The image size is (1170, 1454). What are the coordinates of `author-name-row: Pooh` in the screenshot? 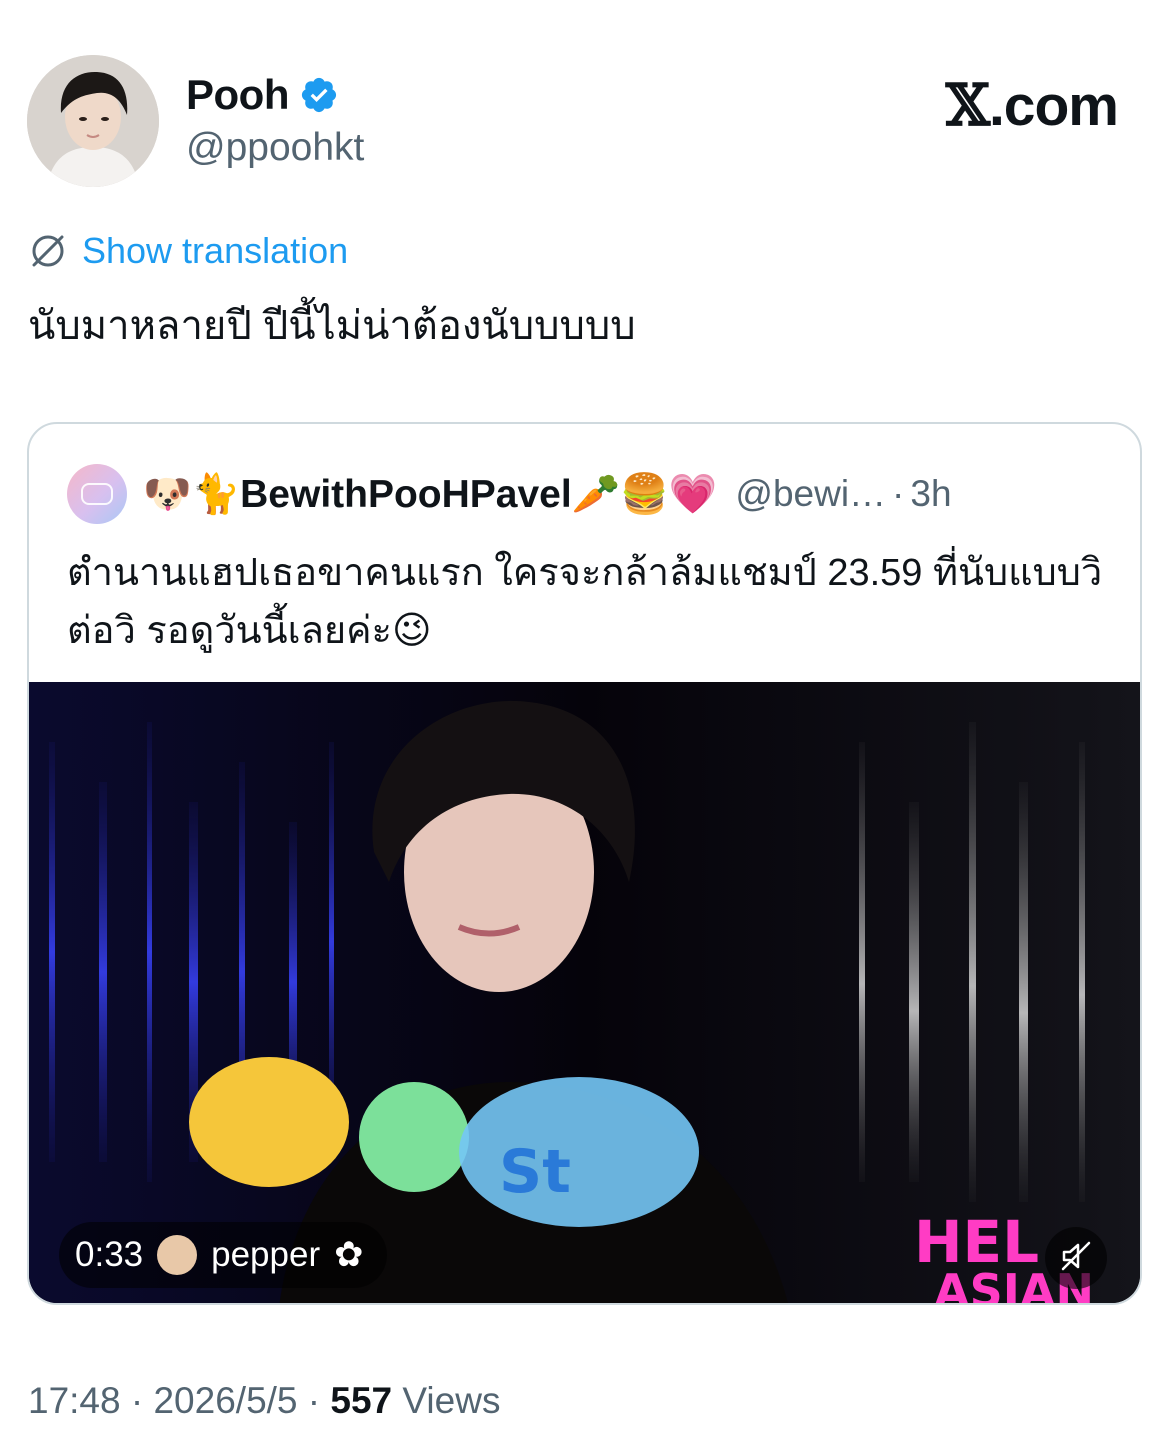 It's located at (262, 95).